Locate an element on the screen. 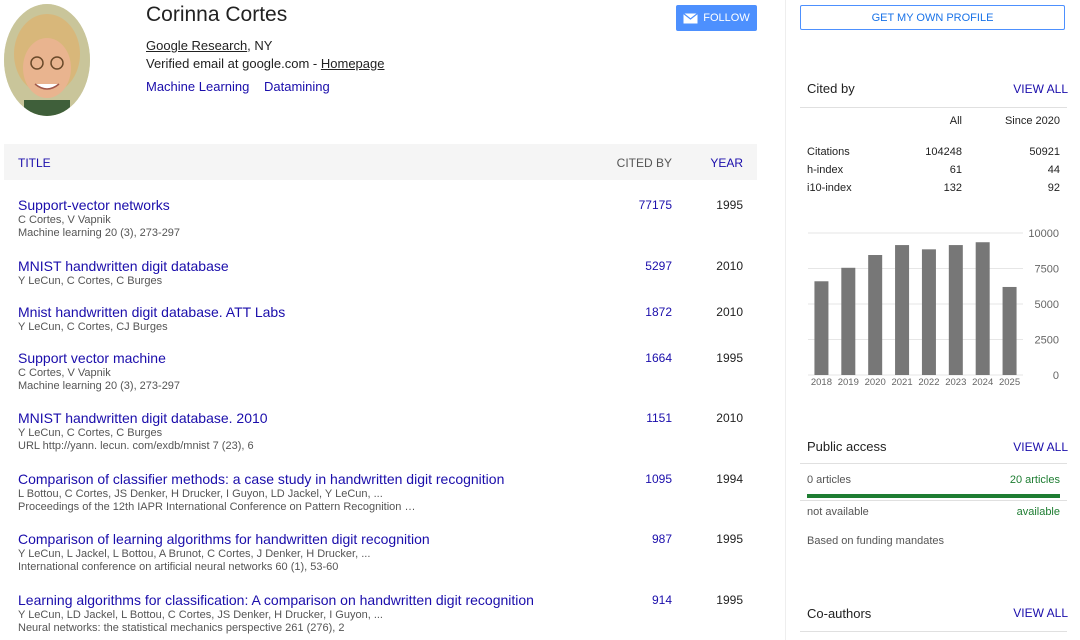 The width and height of the screenshot is (1080, 640). publication-title: MNIST handwritten digit database. 2010 is located at coordinates (143, 418).